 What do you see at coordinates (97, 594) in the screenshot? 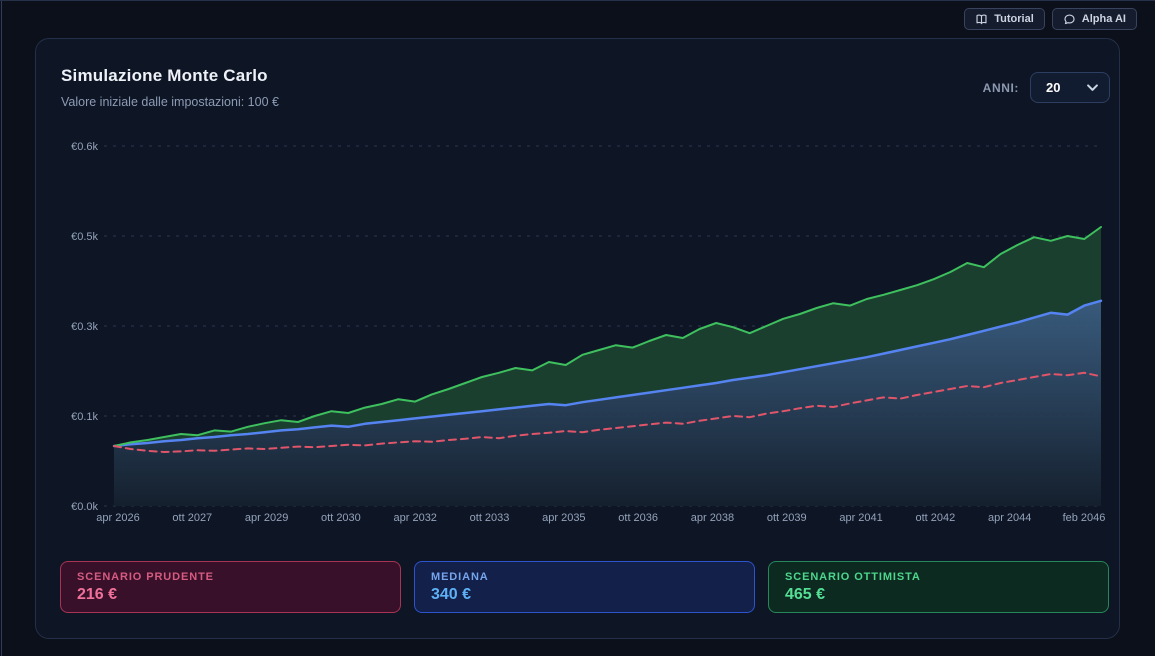
I see `scenario-prudente-value: 216 €` at bounding box center [97, 594].